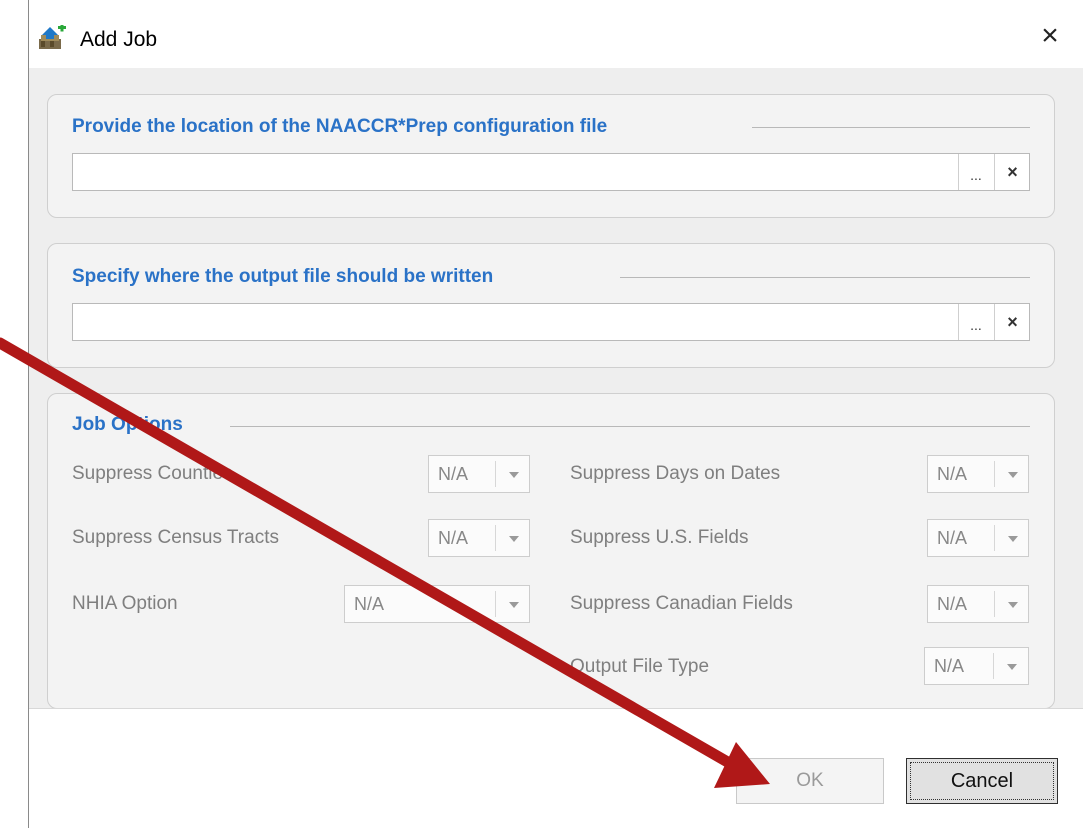 This screenshot has height=829, width=1083. I want to click on window-title: Add Job, so click(119, 39).